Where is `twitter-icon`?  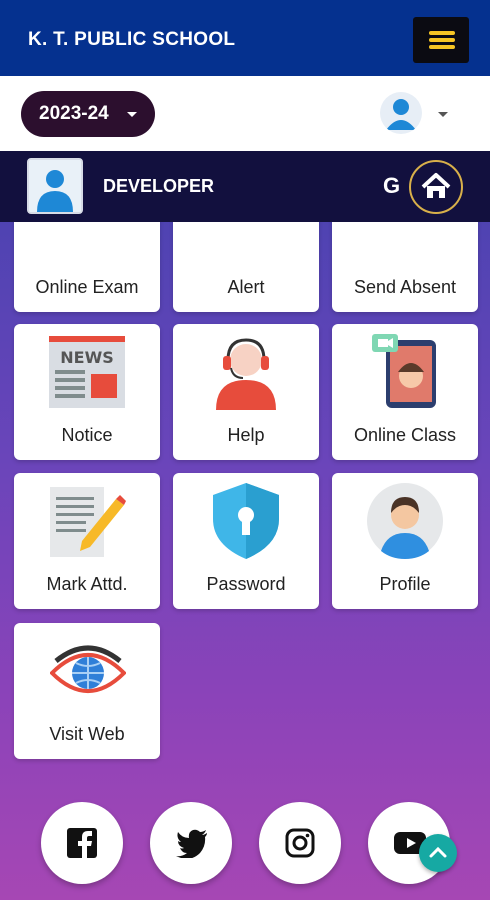
twitter-icon is located at coordinates (191, 843).